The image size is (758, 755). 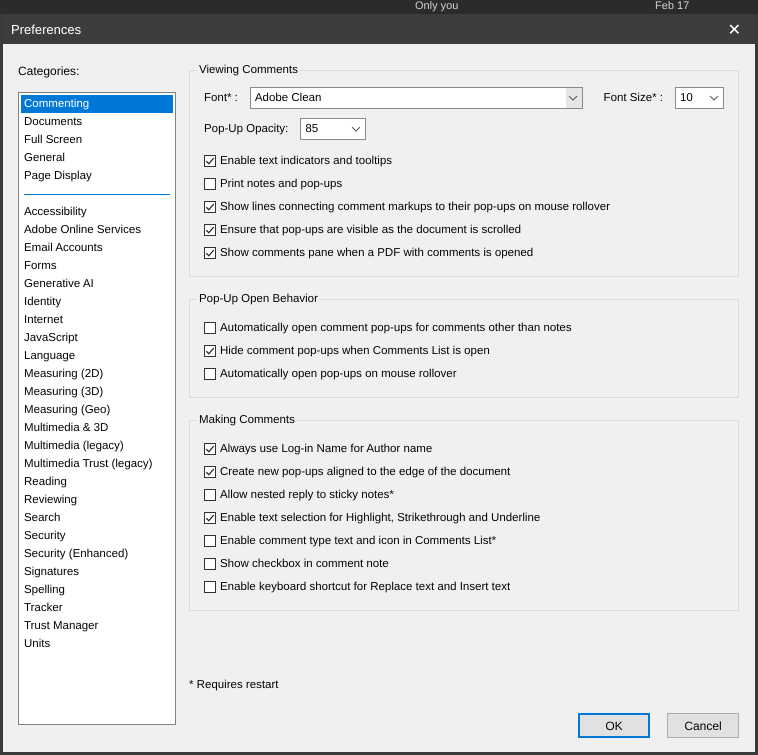 What do you see at coordinates (97, 464) in the screenshot?
I see `category-item: Multimedia Trust (legacy)` at bounding box center [97, 464].